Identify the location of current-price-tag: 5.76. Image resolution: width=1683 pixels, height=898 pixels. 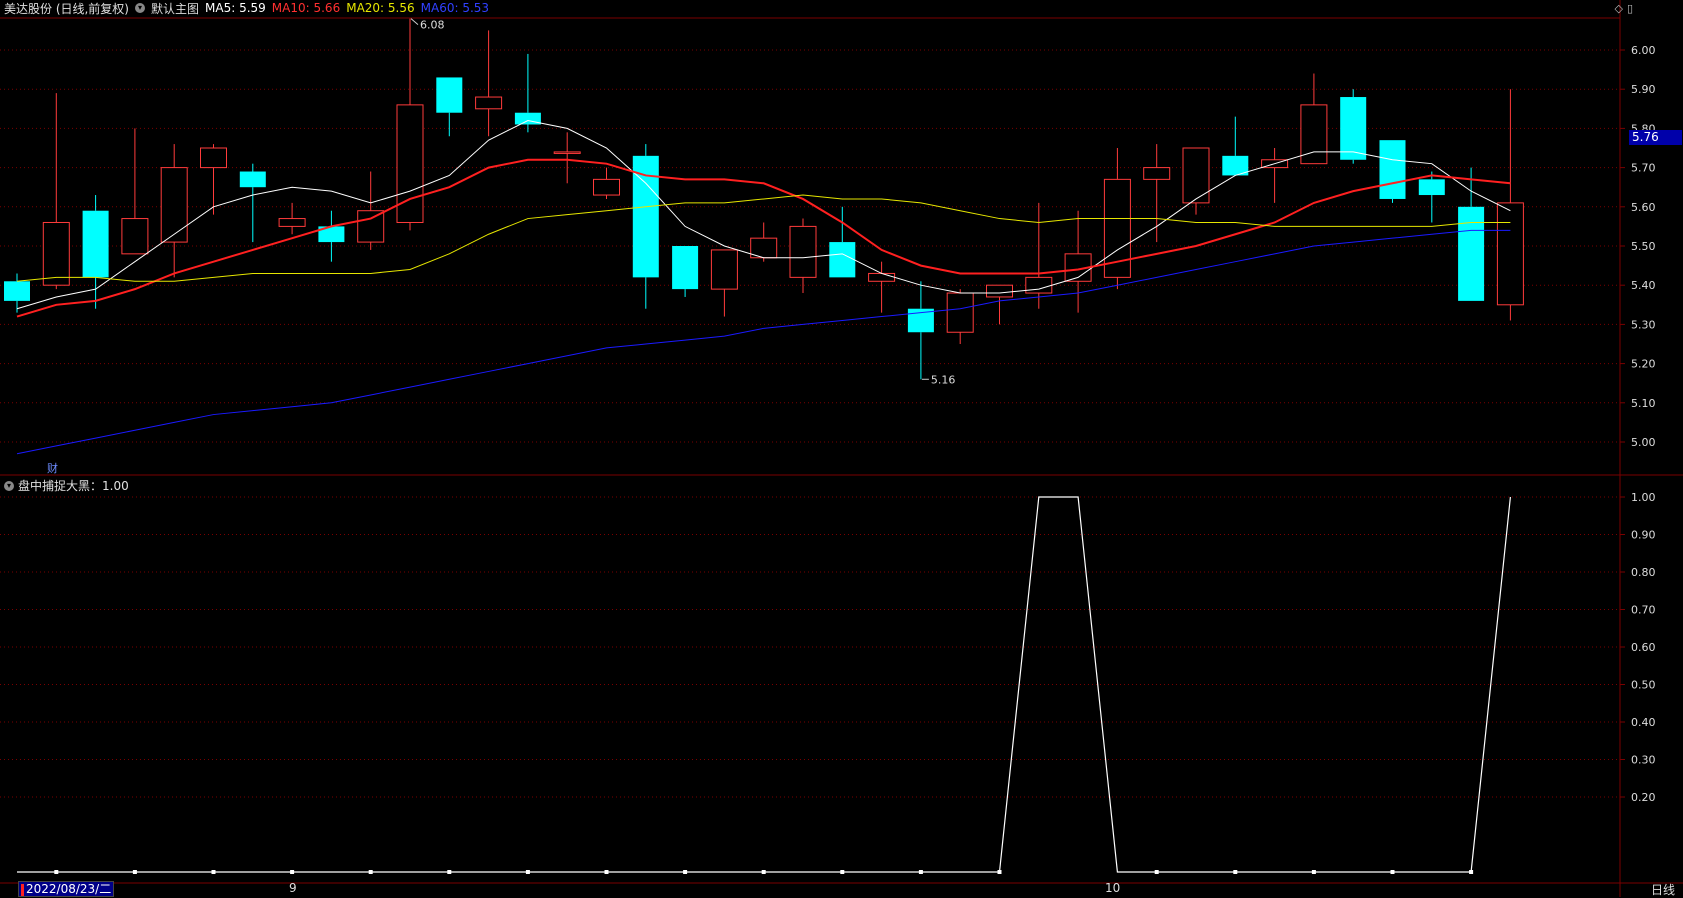
(1655, 137).